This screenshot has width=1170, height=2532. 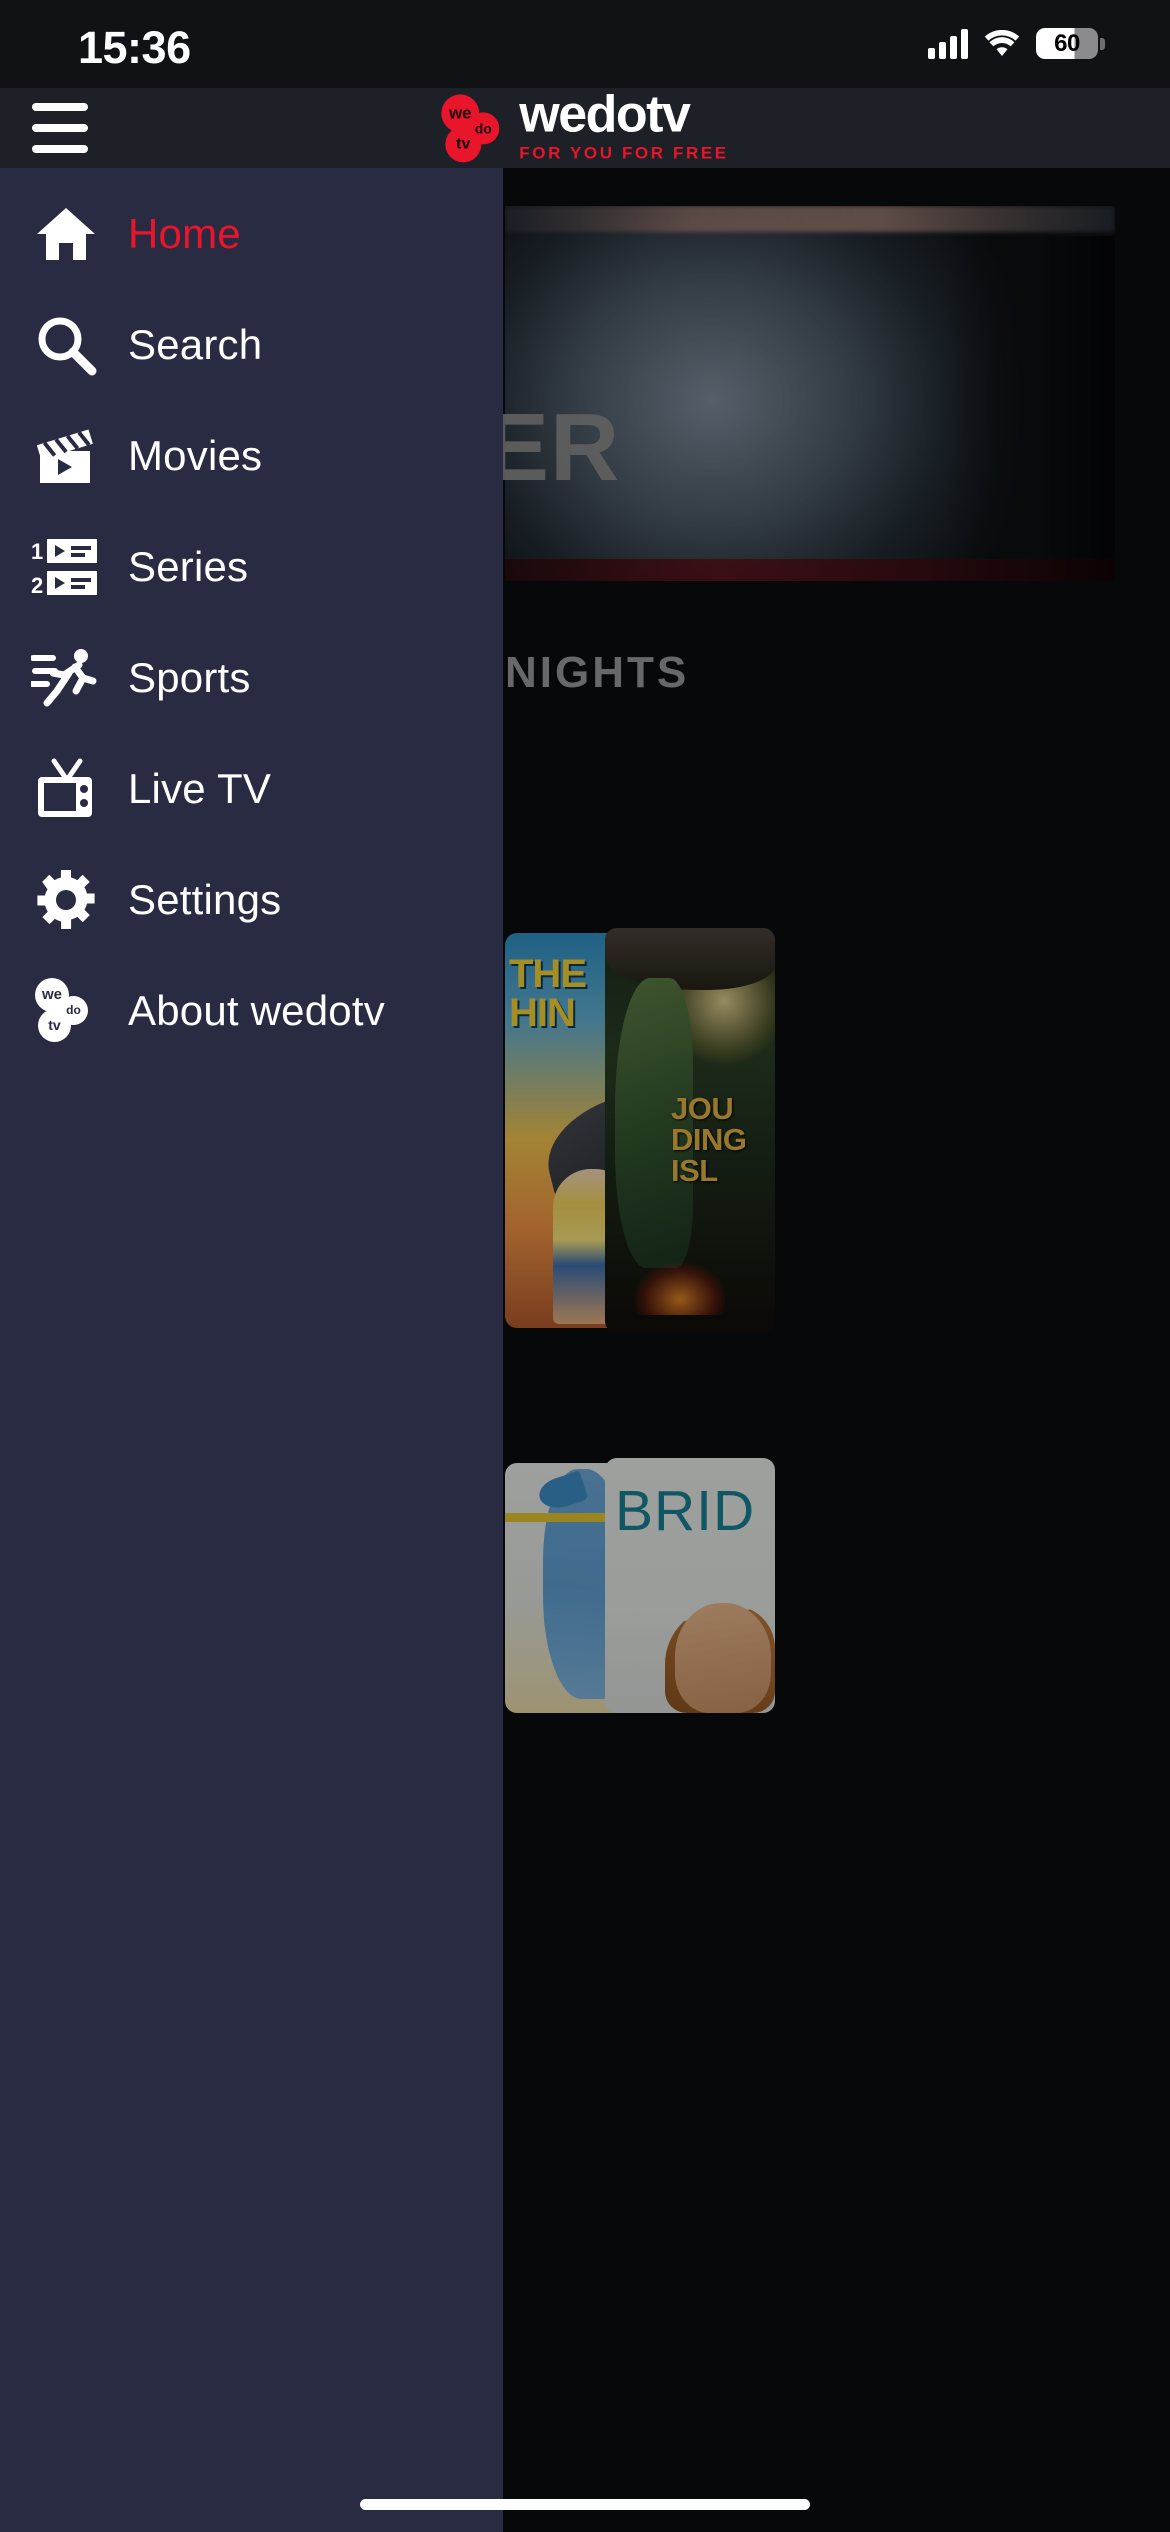 I want to click on wedotv-logo: we do tv wedotv FOR YOU FOR FREE, so click(x=585, y=125).